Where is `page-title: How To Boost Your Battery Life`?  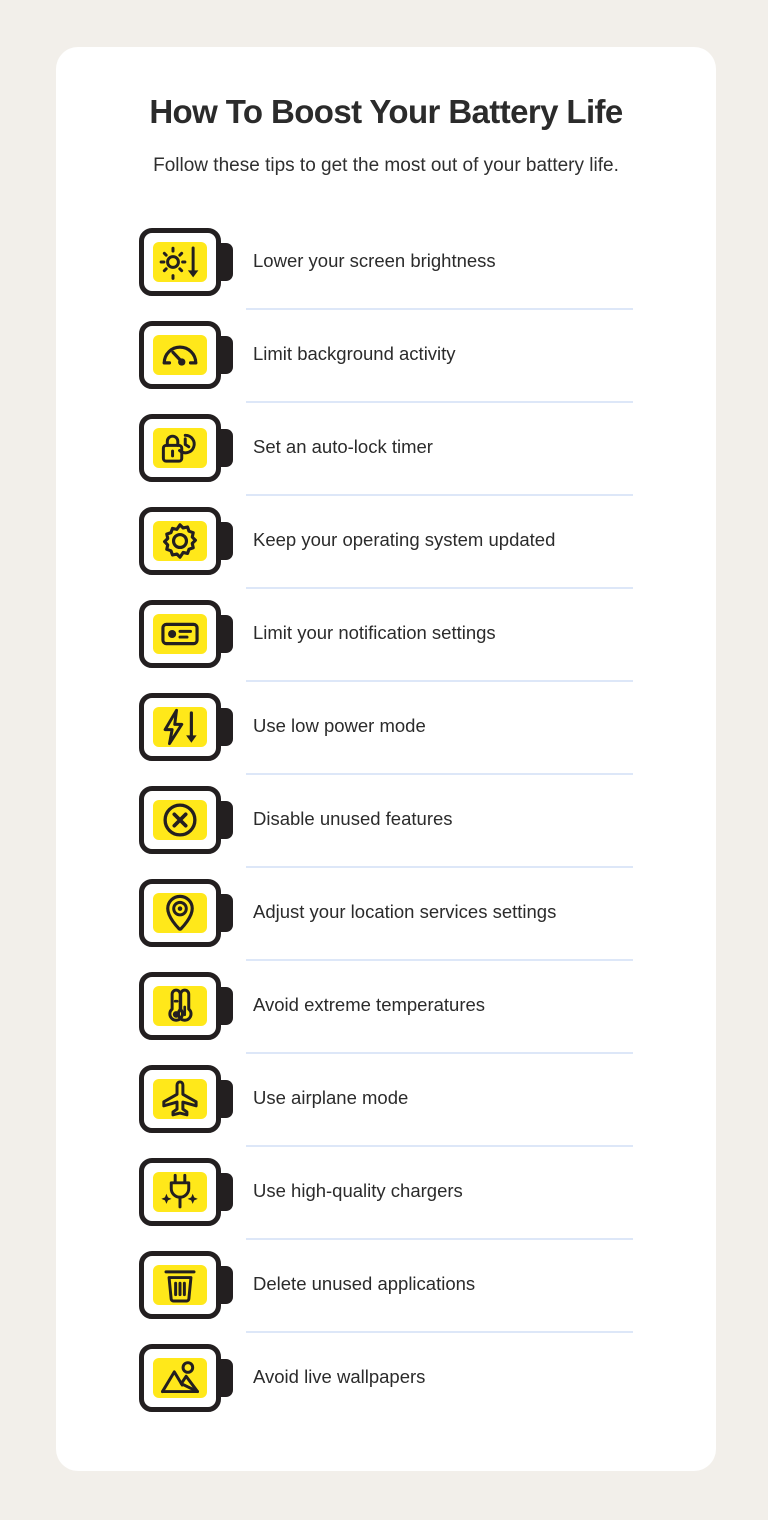 page-title: How To Boost Your Battery Life is located at coordinates (386, 111).